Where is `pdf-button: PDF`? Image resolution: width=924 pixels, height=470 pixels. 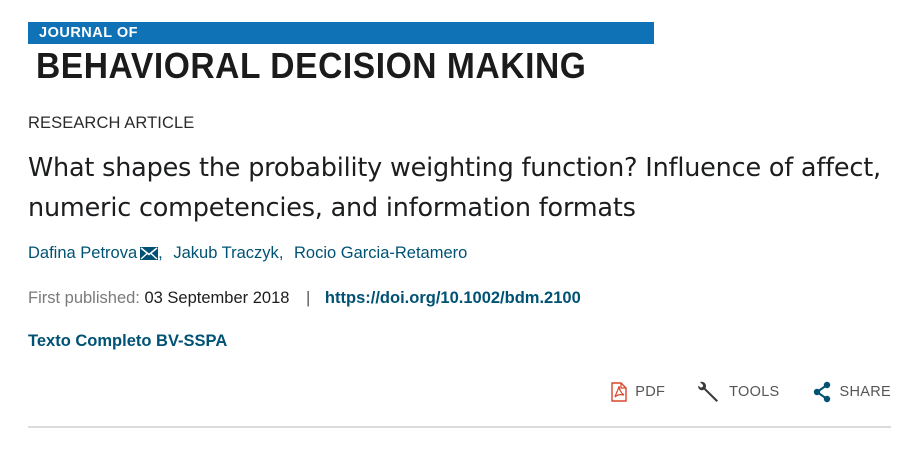
pdf-button: PDF is located at coordinates (638, 392).